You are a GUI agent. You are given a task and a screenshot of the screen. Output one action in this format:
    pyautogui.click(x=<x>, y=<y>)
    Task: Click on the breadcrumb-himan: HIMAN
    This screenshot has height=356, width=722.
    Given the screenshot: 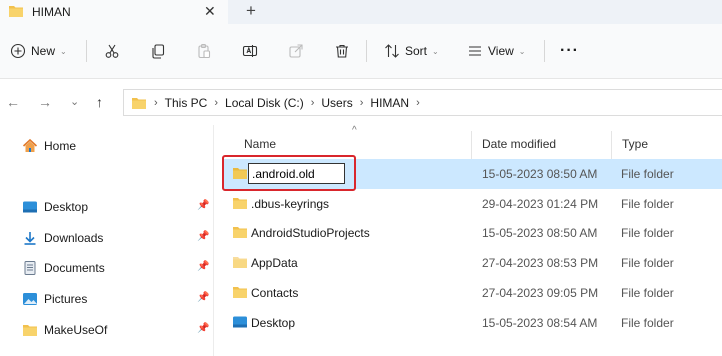 What is the action you would take?
    pyautogui.click(x=389, y=103)
    